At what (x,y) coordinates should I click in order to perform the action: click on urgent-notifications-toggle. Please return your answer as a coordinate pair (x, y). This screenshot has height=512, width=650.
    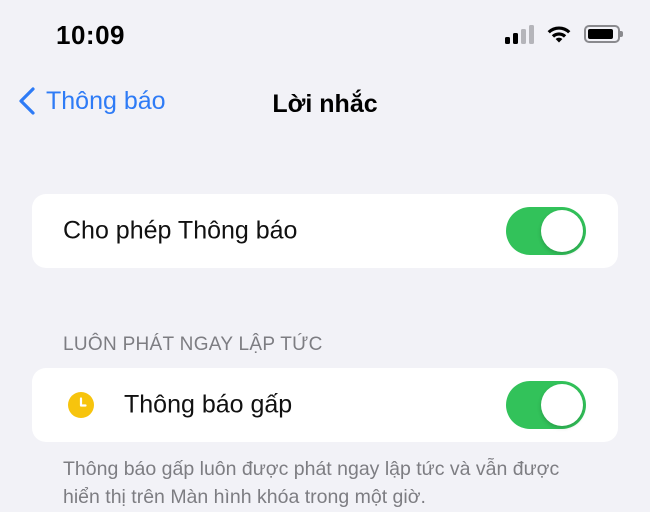
    Looking at the image, I should click on (546, 405).